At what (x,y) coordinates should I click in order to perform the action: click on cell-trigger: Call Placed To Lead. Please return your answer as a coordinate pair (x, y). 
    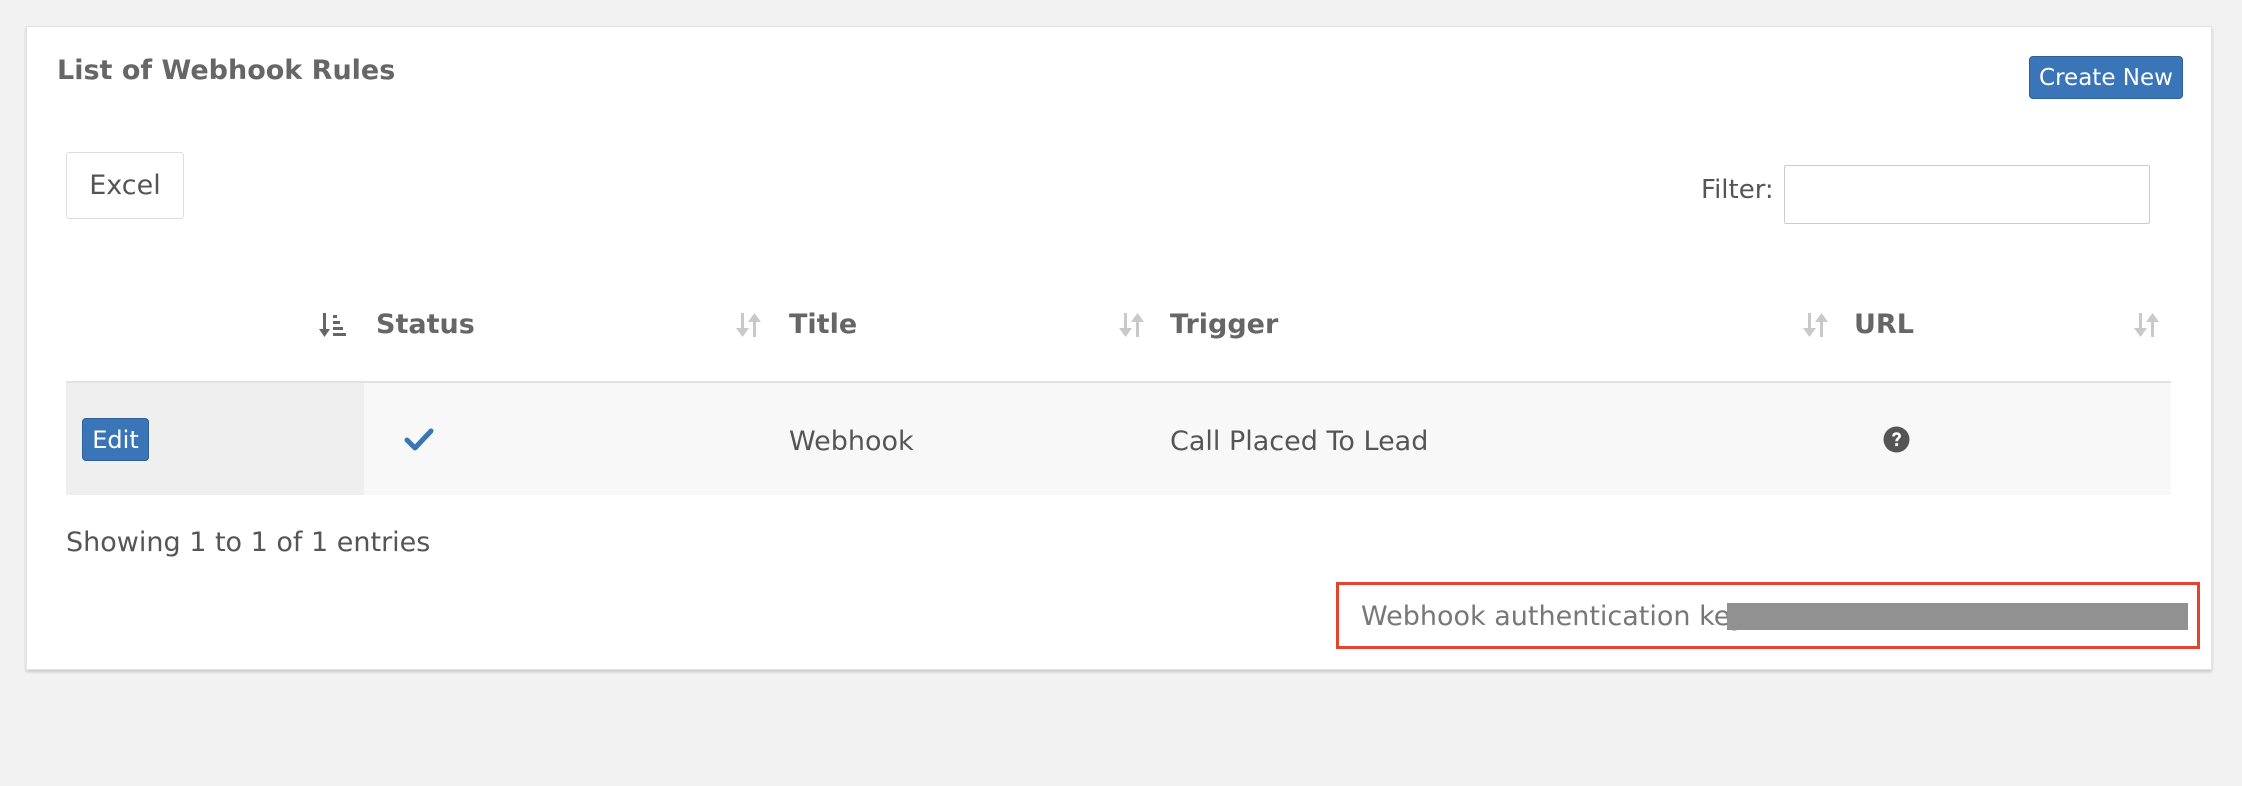
    Looking at the image, I should click on (1299, 441).